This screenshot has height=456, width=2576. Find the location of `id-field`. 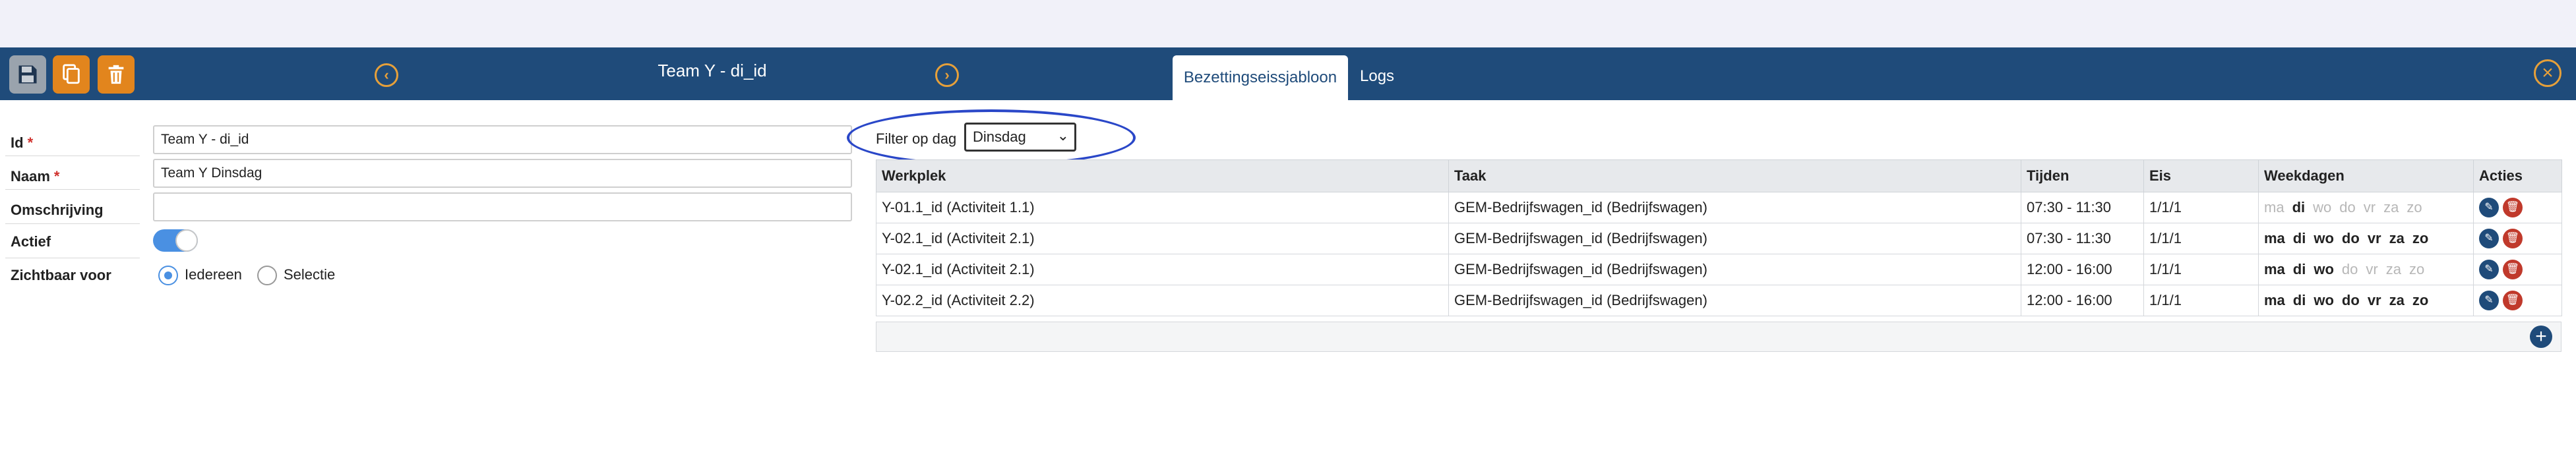

id-field is located at coordinates (502, 139).